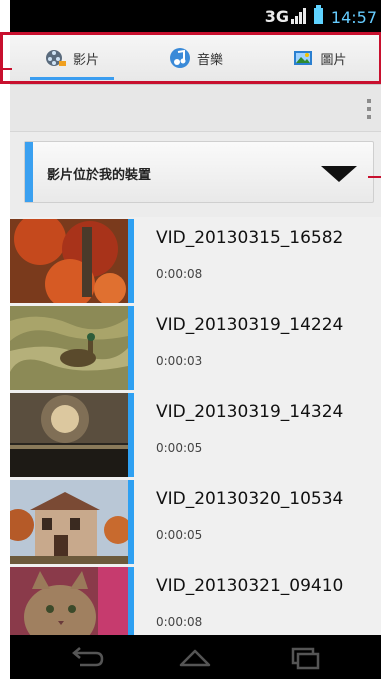 The height and width of the screenshot is (679, 381). What do you see at coordinates (55, 58) in the screenshot?
I see `film-reel-icon` at bounding box center [55, 58].